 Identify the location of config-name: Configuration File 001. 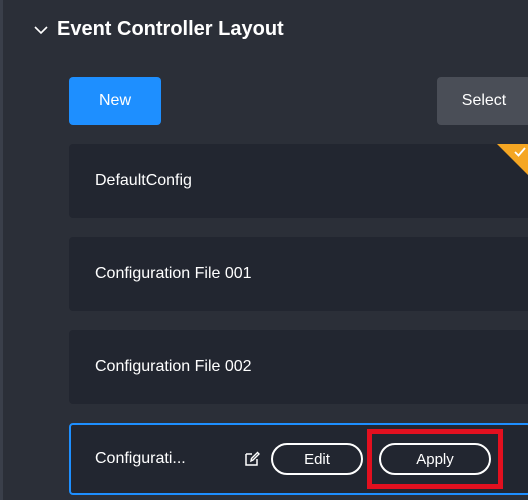
(173, 273).